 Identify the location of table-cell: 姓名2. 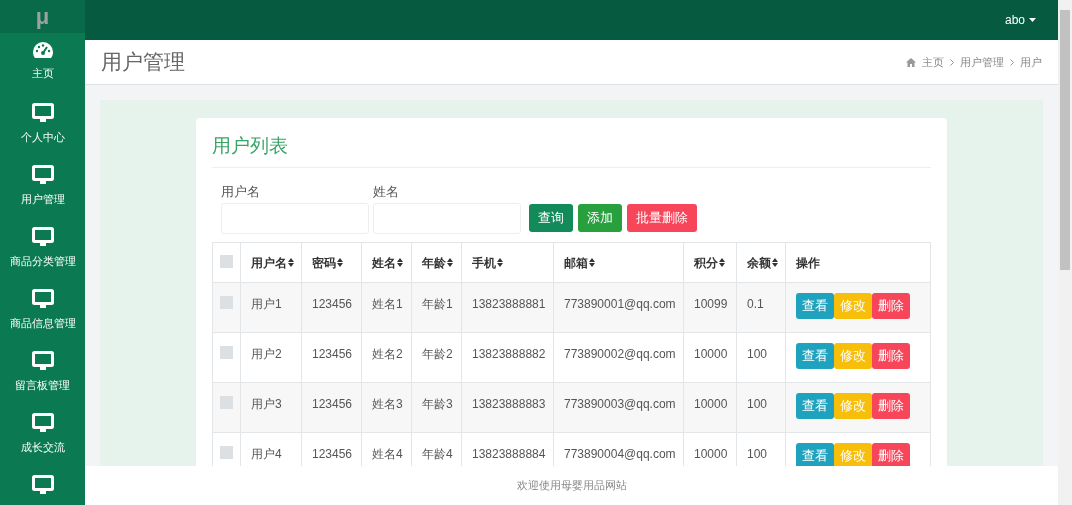
(386, 357).